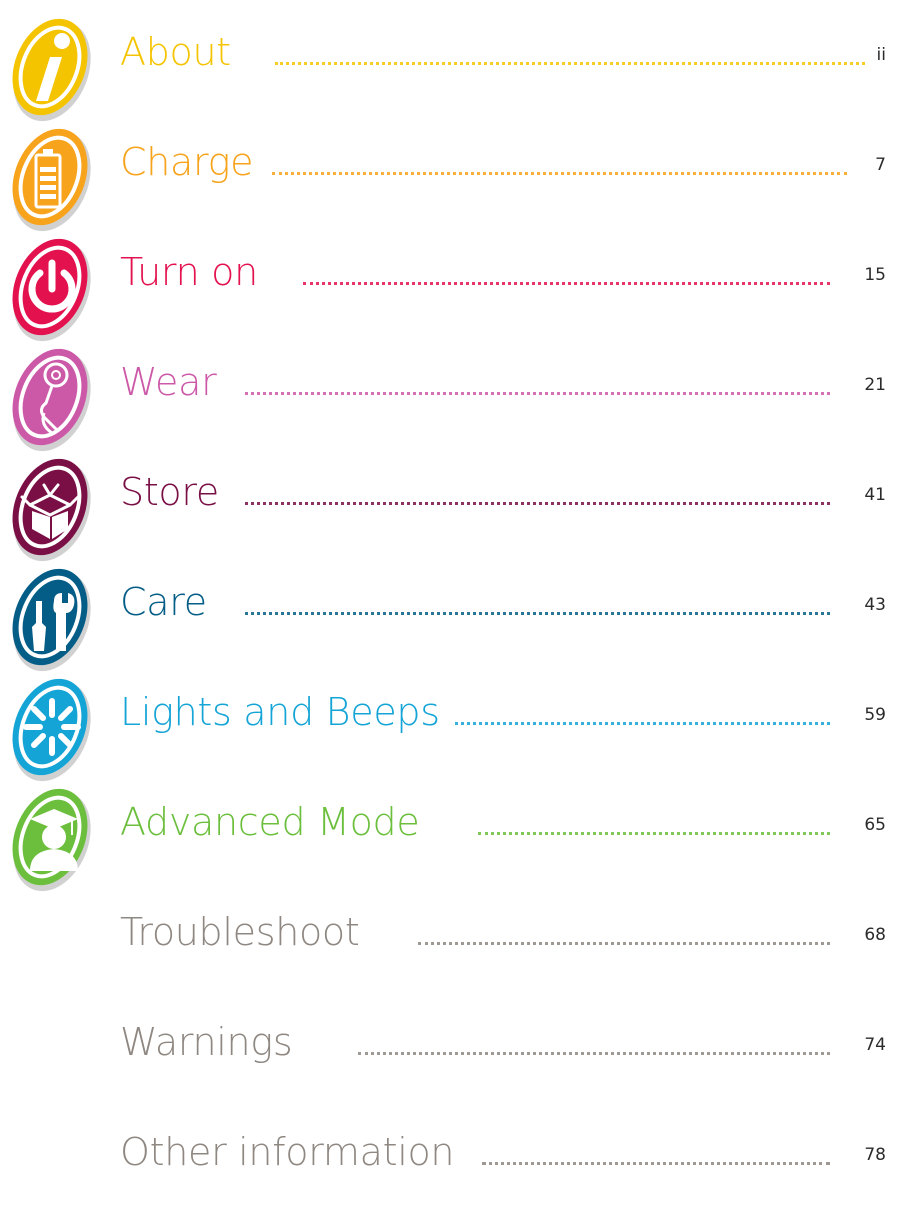 Image resolution: width=898 pixels, height=1225 pixels. Describe the element at coordinates (449, 620) in the screenshot. I see `toc-entry-care: Care 43` at that location.